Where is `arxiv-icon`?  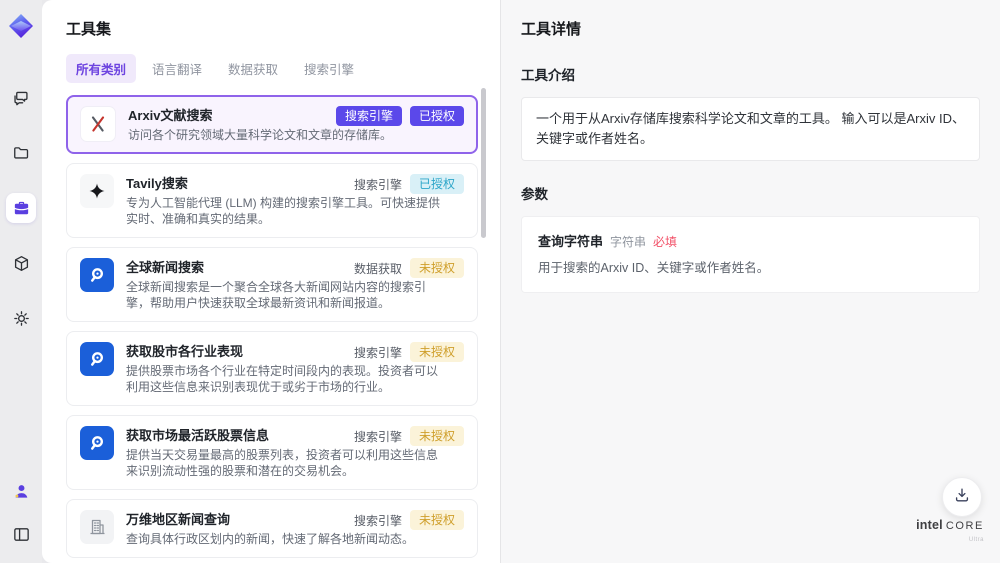 arxiv-icon is located at coordinates (98, 124).